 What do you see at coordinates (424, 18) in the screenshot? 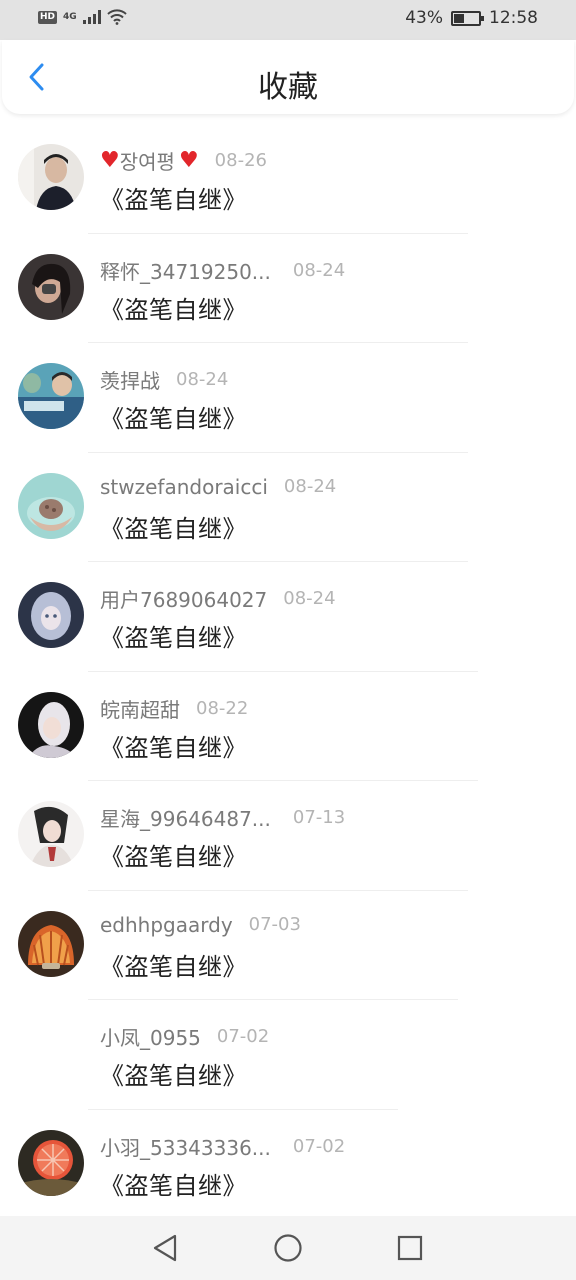
I see `battery-percent: 43%` at bounding box center [424, 18].